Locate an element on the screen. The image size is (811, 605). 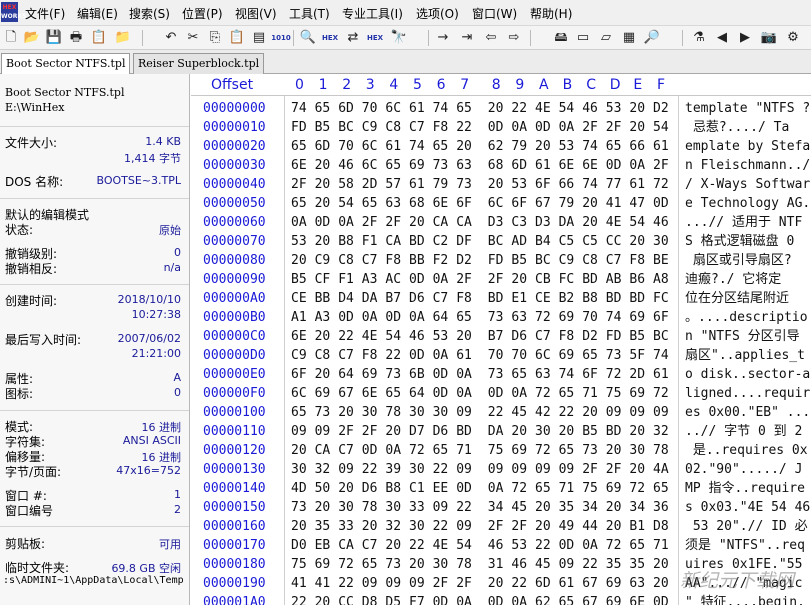
hex-byte: 45 is located at coordinates (543, 564).